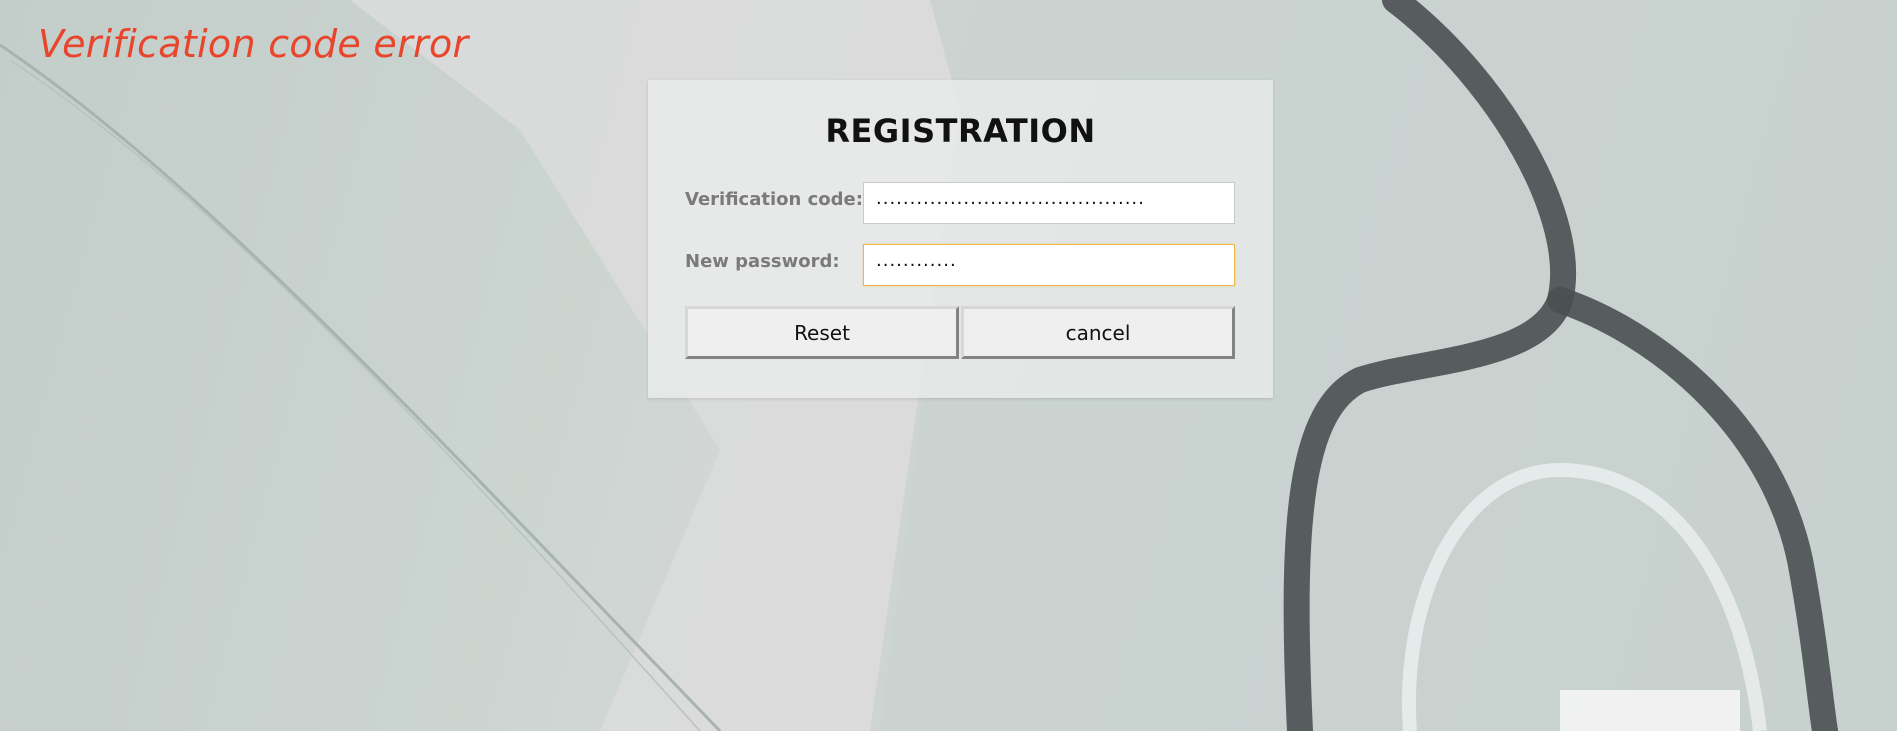 The height and width of the screenshot is (731, 1897). What do you see at coordinates (774, 199) in the screenshot?
I see `verification-code-label: Verification code:` at bounding box center [774, 199].